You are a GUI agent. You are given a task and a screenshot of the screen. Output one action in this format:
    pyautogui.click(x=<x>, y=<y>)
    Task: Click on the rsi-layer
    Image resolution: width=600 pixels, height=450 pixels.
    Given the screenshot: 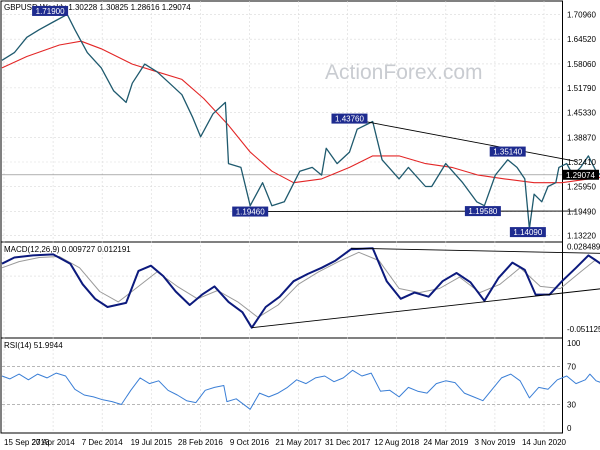 What is the action you would take?
    pyautogui.click(x=300, y=389)
    